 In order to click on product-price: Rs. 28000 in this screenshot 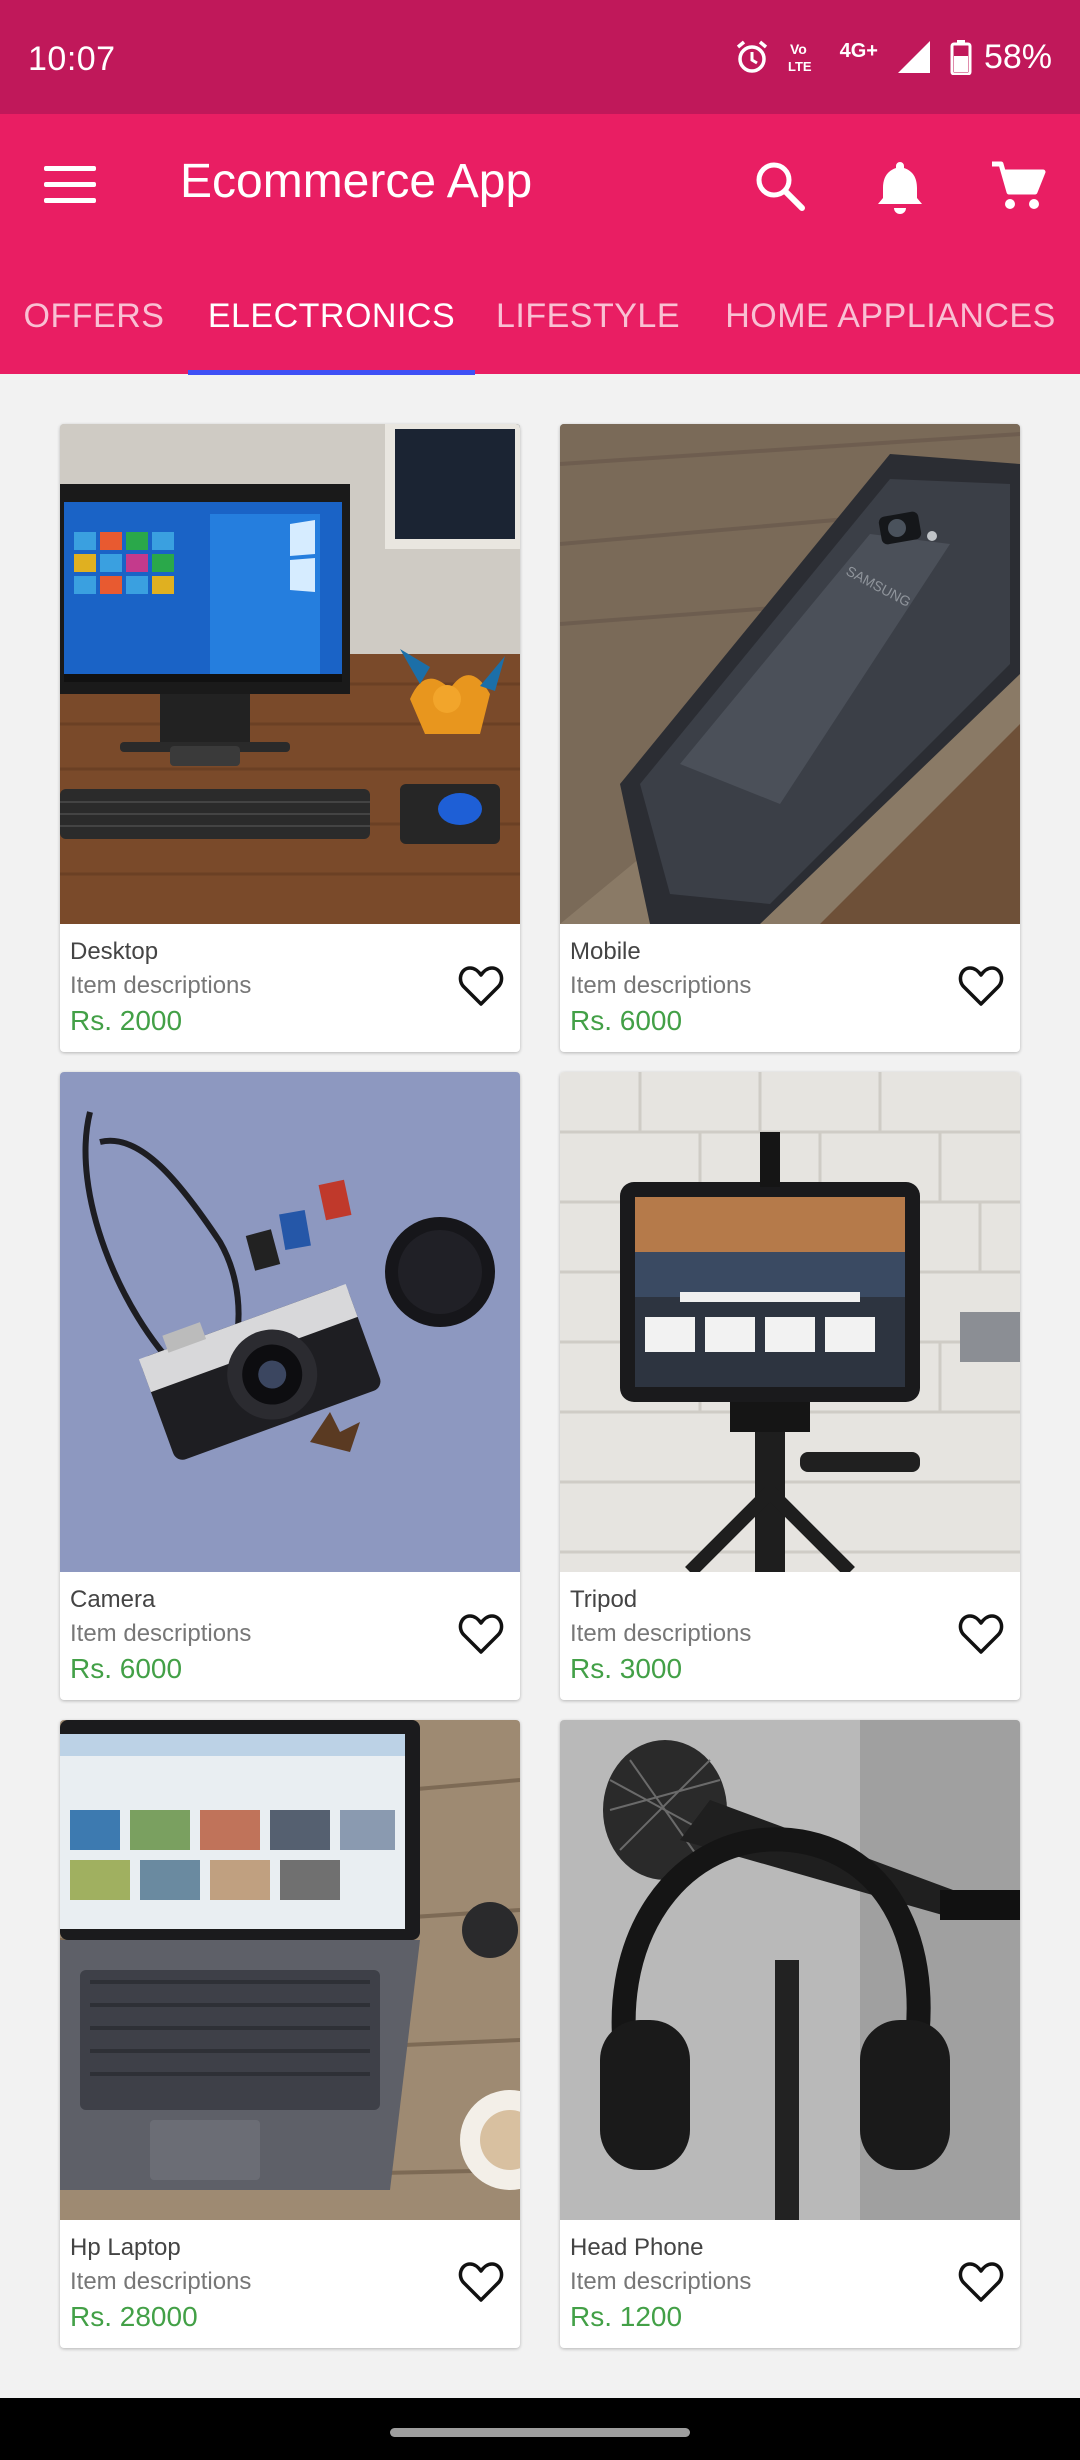, I will do `click(134, 2316)`.